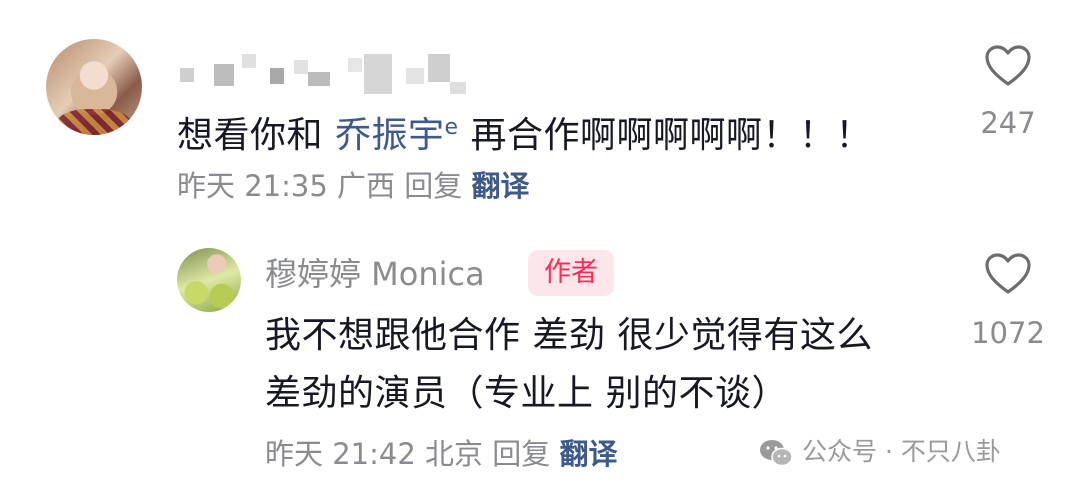 The image size is (1080, 493). I want to click on watermark: 公众号 · 不只八卦, so click(879, 452).